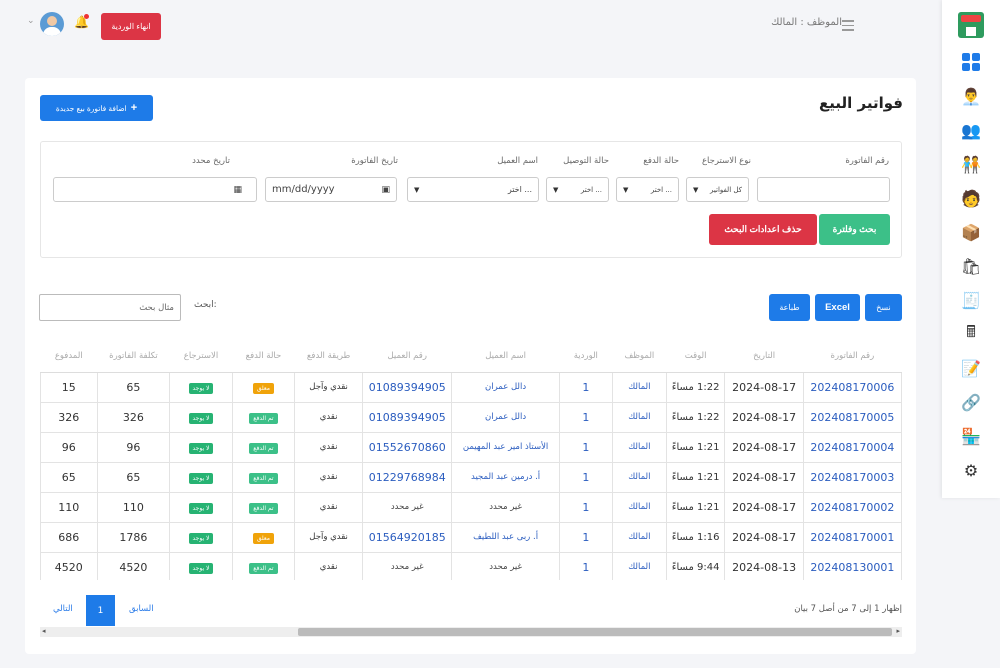  What do you see at coordinates (407, 477) in the screenshot?
I see `cell-phone: 01229768984` at bounding box center [407, 477].